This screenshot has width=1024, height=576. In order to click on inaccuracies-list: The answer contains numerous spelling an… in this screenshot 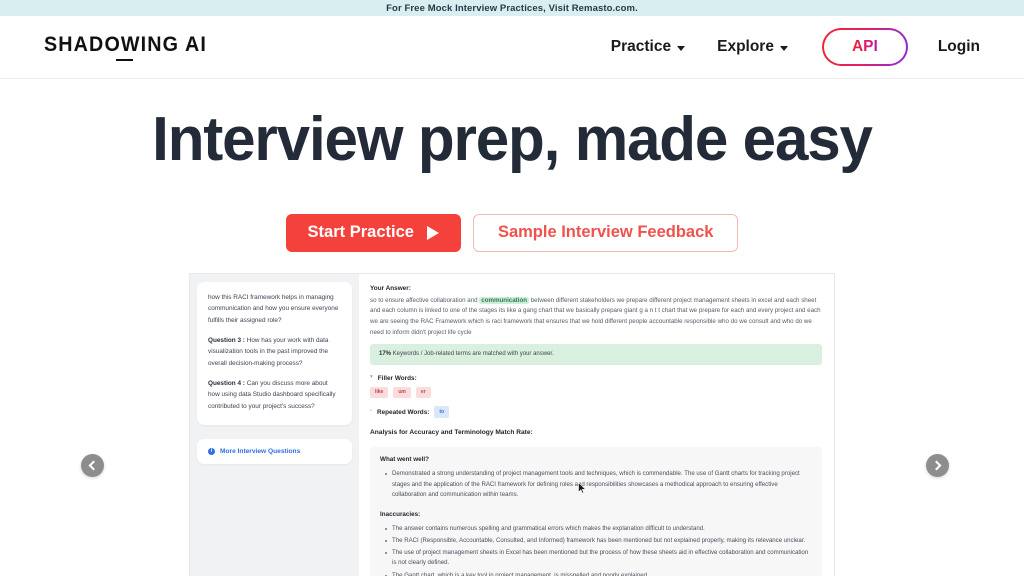, I will do `click(596, 550)`.